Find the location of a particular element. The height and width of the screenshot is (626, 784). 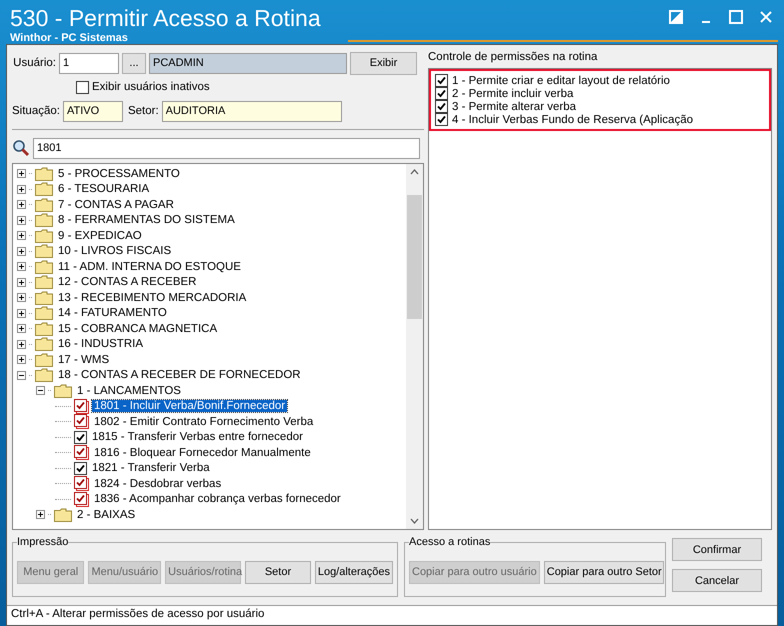

user-code-field: 1 is located at coordinates (89, 63).